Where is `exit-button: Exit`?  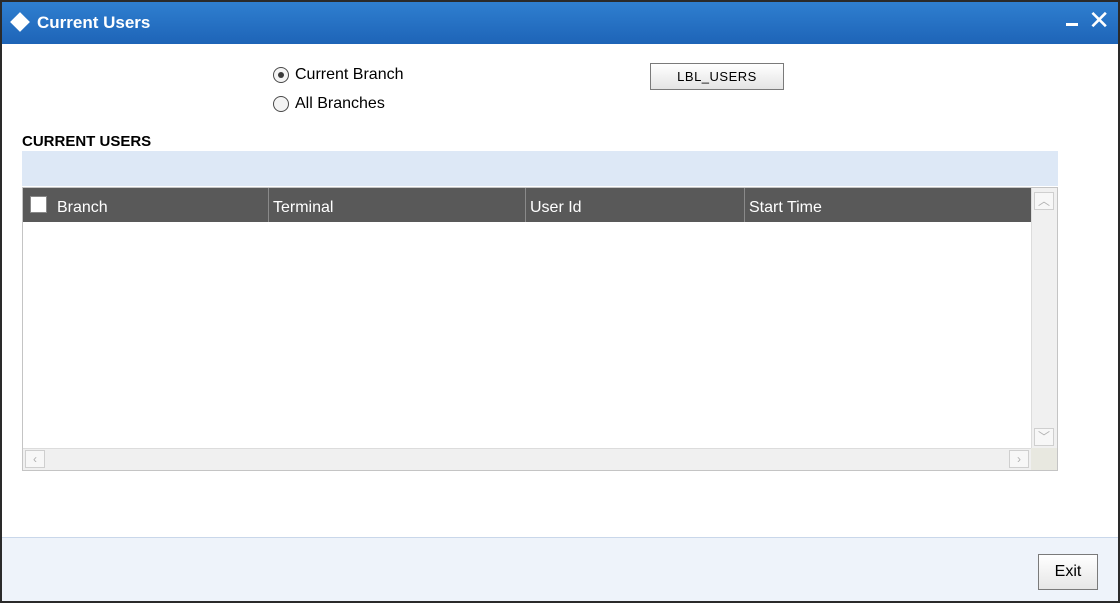
exit-button: Exit is located at coordinates (1068, 572).